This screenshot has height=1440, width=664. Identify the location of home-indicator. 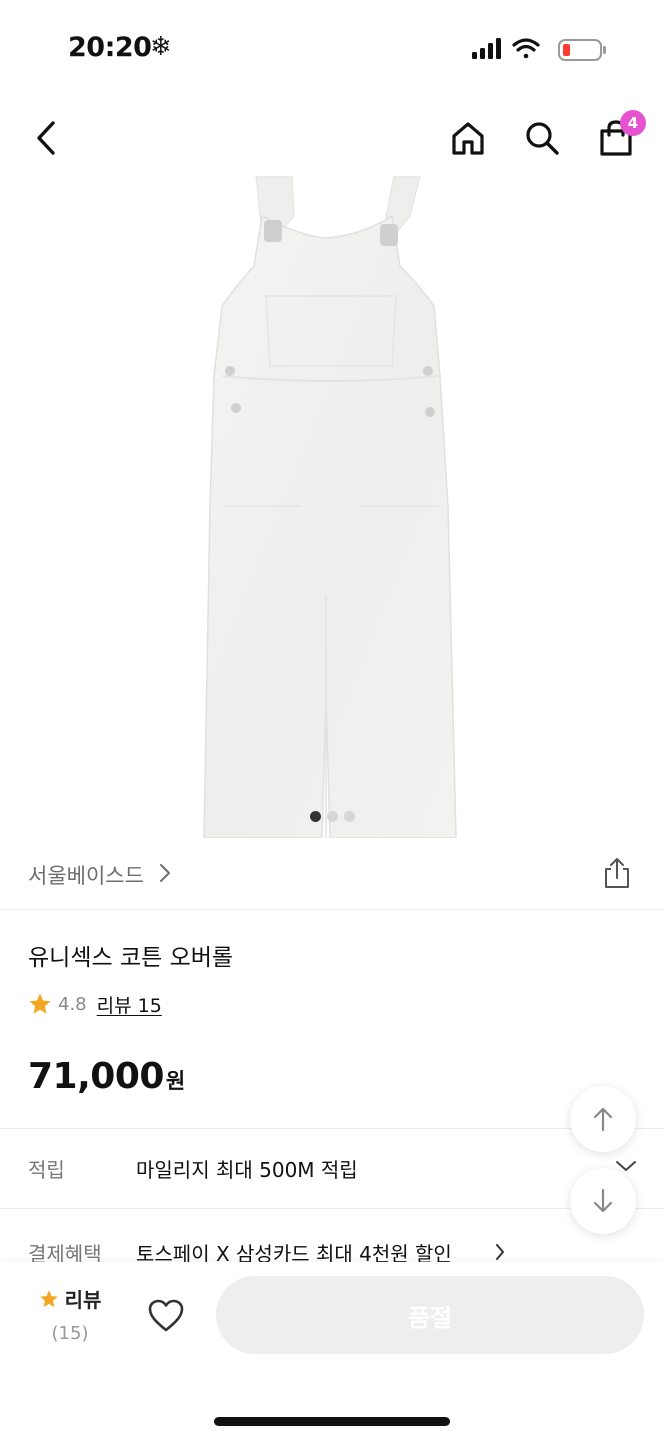
(332, 1421).